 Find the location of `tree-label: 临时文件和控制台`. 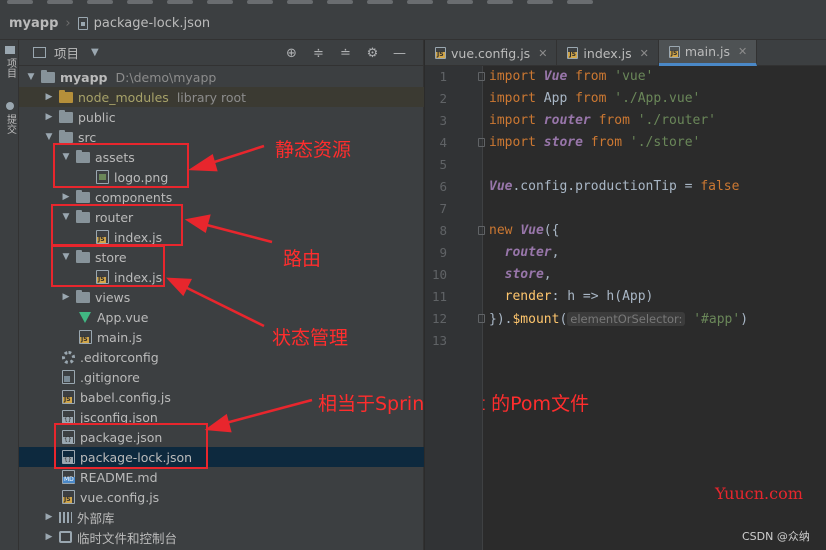

tree-label: 临时文件和控制台 is located at coordinates (127, 538).